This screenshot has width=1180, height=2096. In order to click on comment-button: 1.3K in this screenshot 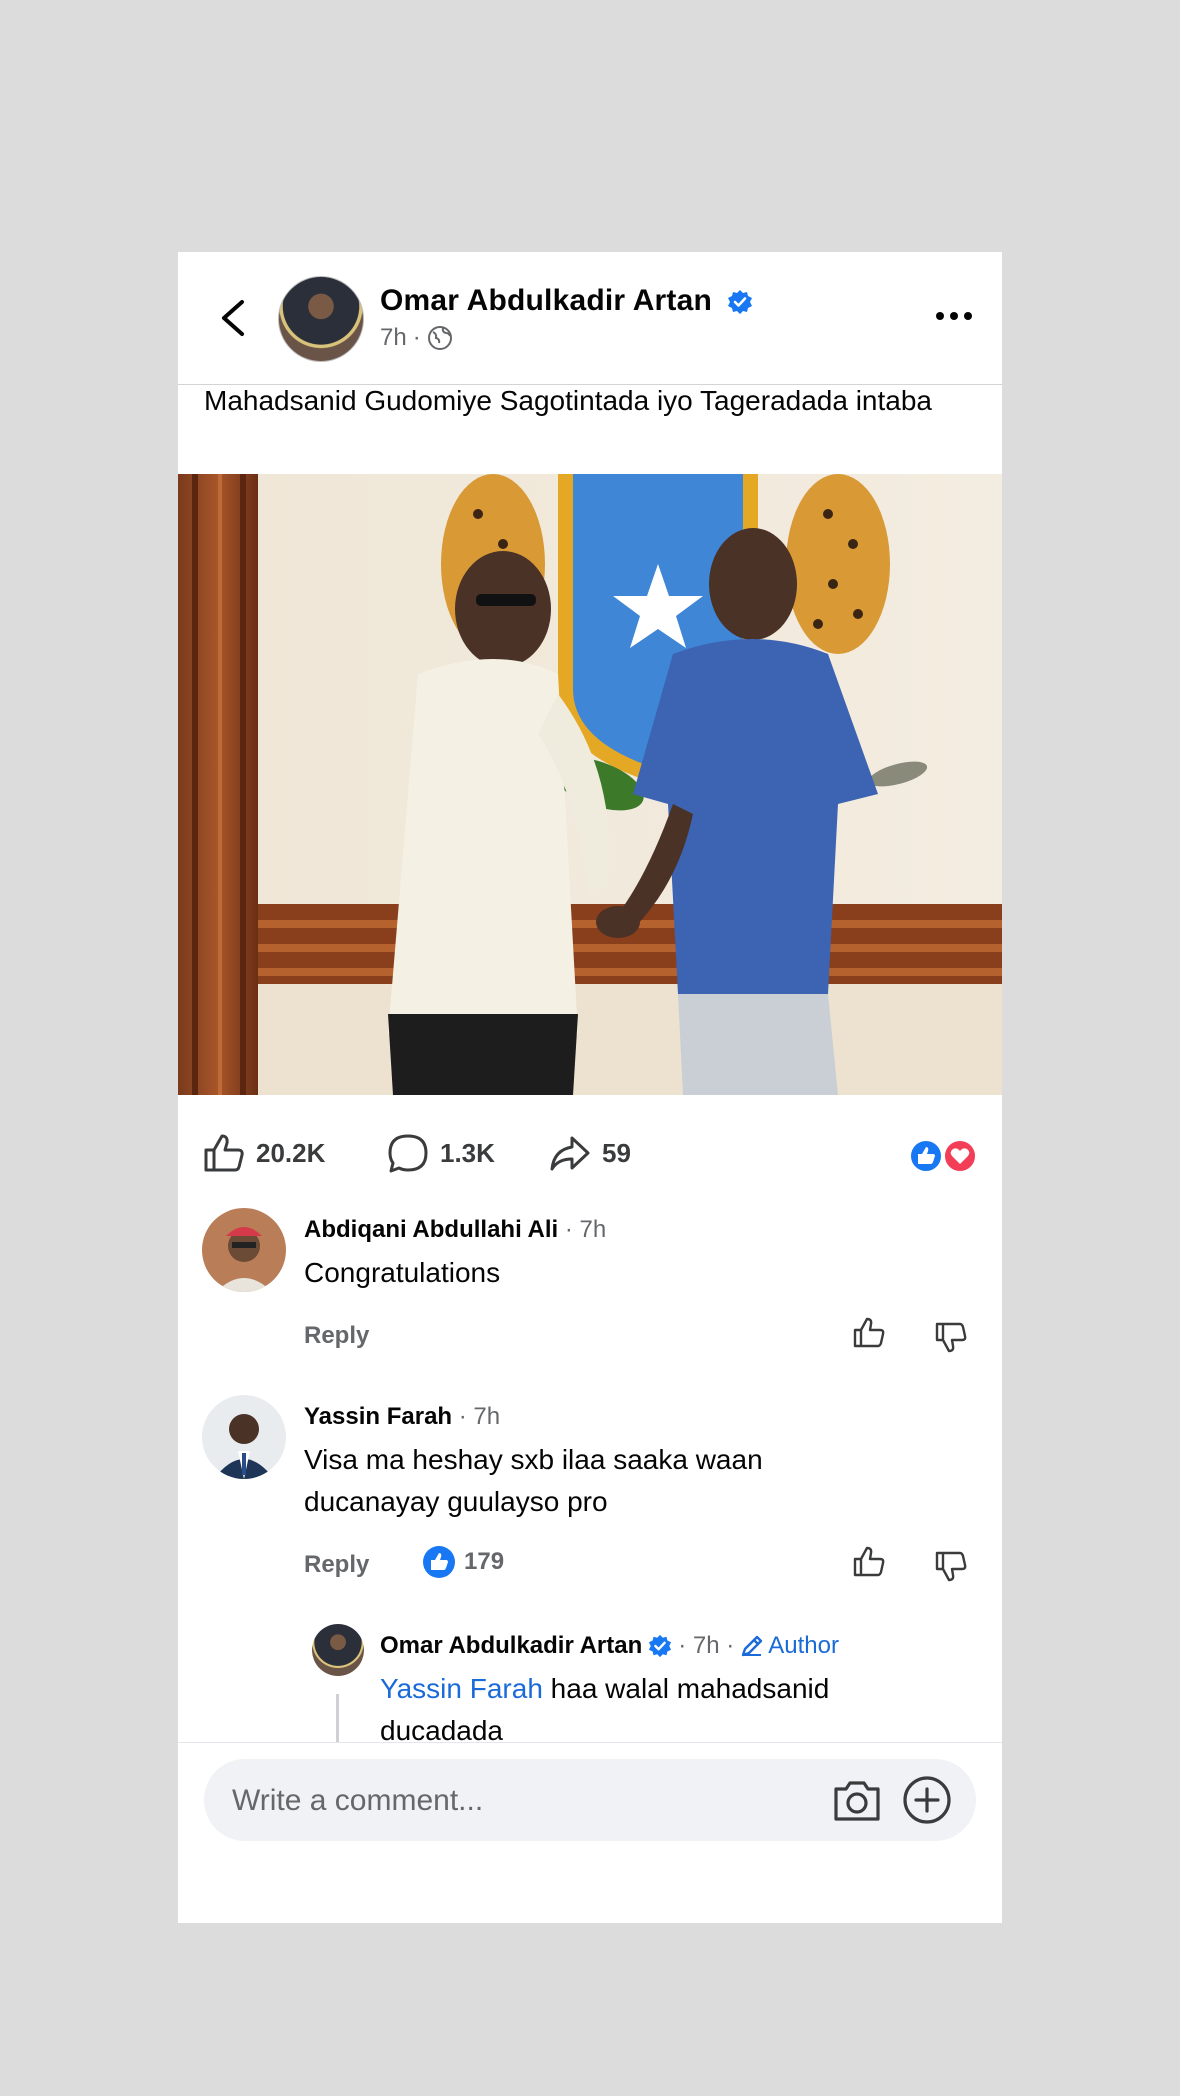, I will do `click(440, 1153)`.